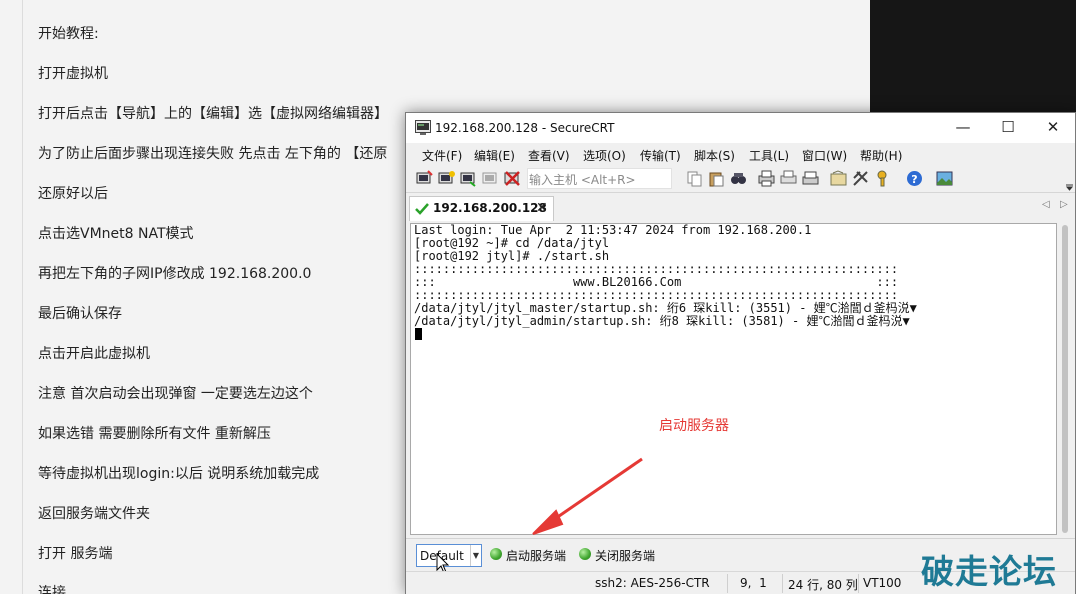 The height and width of the screenshot is (594, 1076). I want to click on session-tab: 192.168.200.128 ✕, so click(481, 208).